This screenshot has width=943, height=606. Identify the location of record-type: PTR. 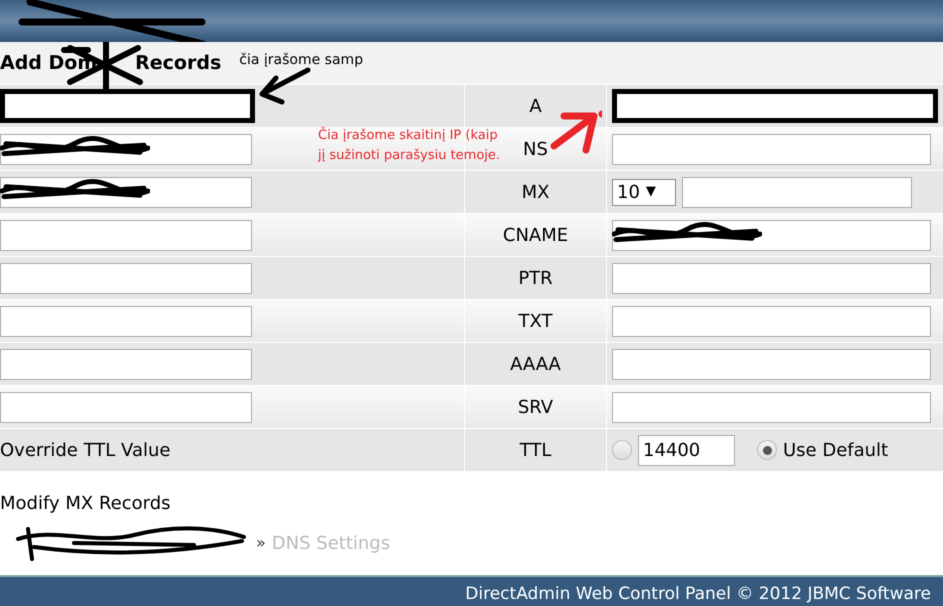
(535, 278).